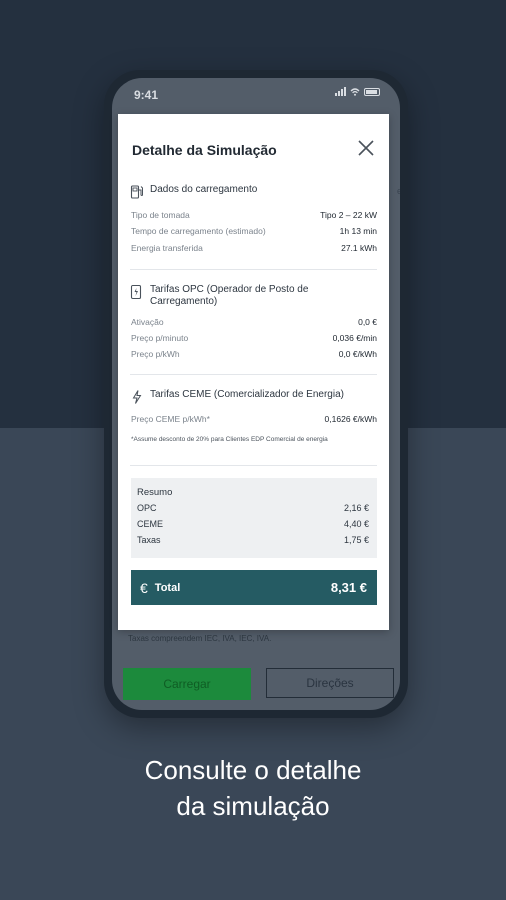 This screenshot has width=506, height=900. What do you see at coordinates (167, 587) in the screenshot?
I see `total-label: Total` at bounding box center [167, 587].